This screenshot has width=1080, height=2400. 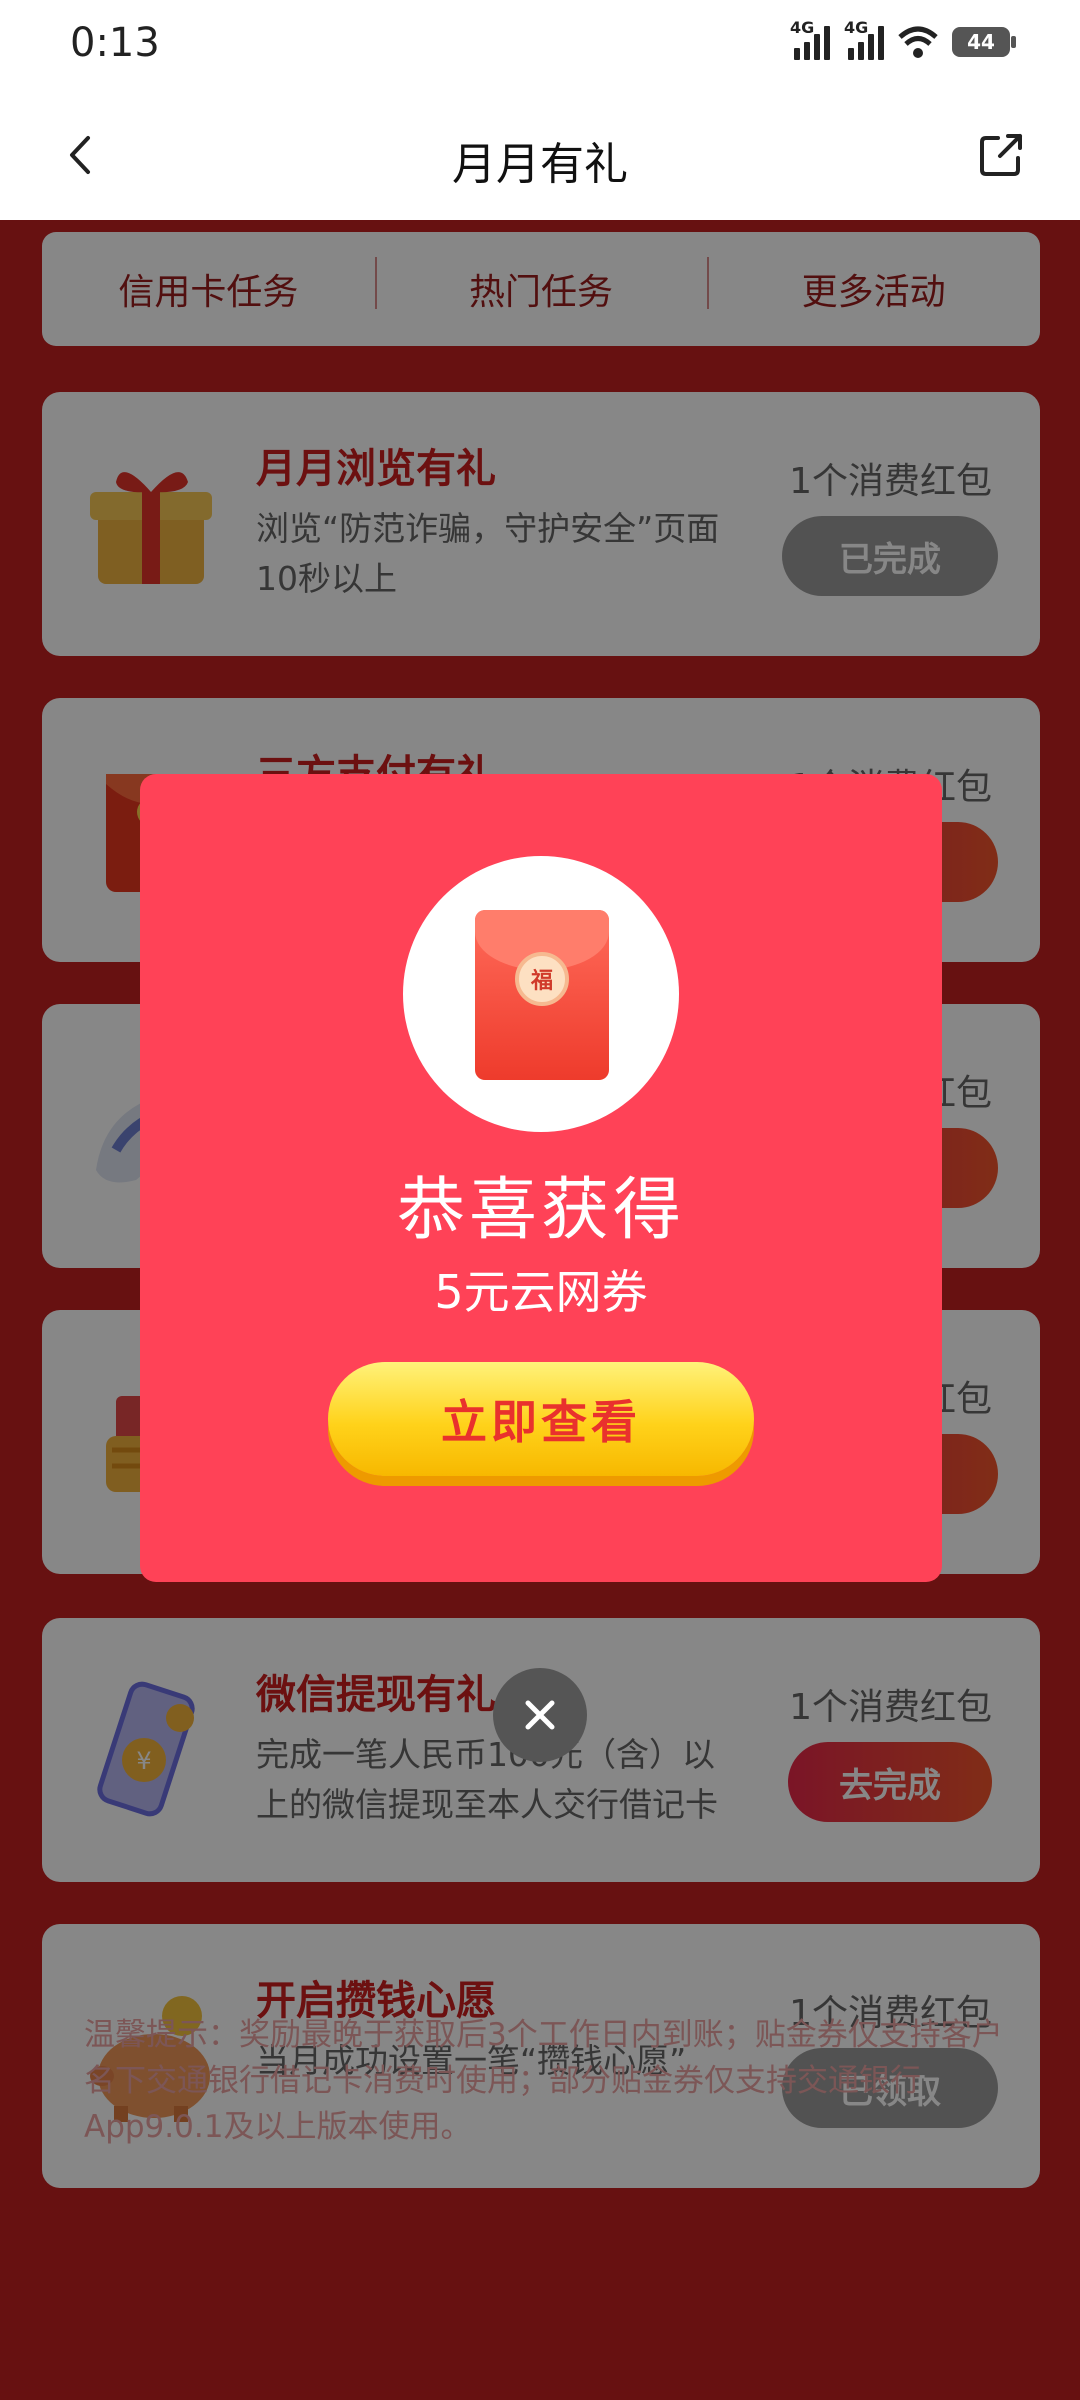 What do you see at coordinates (540, 1715) in the screenshot?
I see `close-icon` at bounding box center [540, 1715].